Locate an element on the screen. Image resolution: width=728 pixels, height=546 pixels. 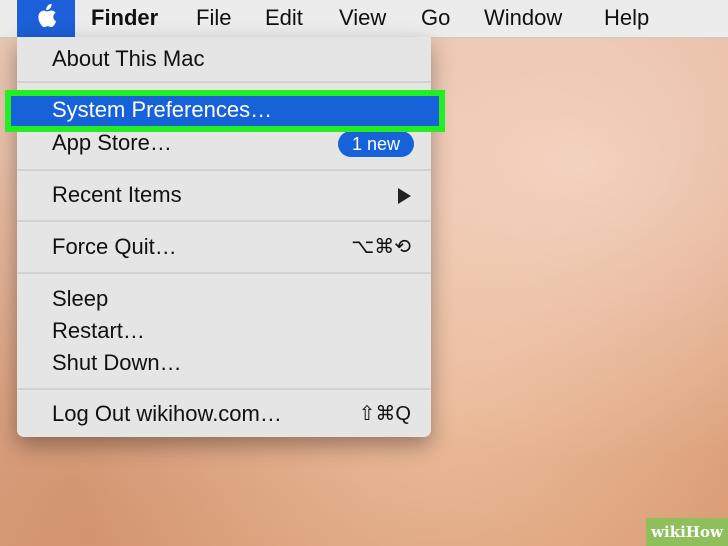
keyboard-shortcut: ⌥⌘⟲ is located at coordinates (381, 247).